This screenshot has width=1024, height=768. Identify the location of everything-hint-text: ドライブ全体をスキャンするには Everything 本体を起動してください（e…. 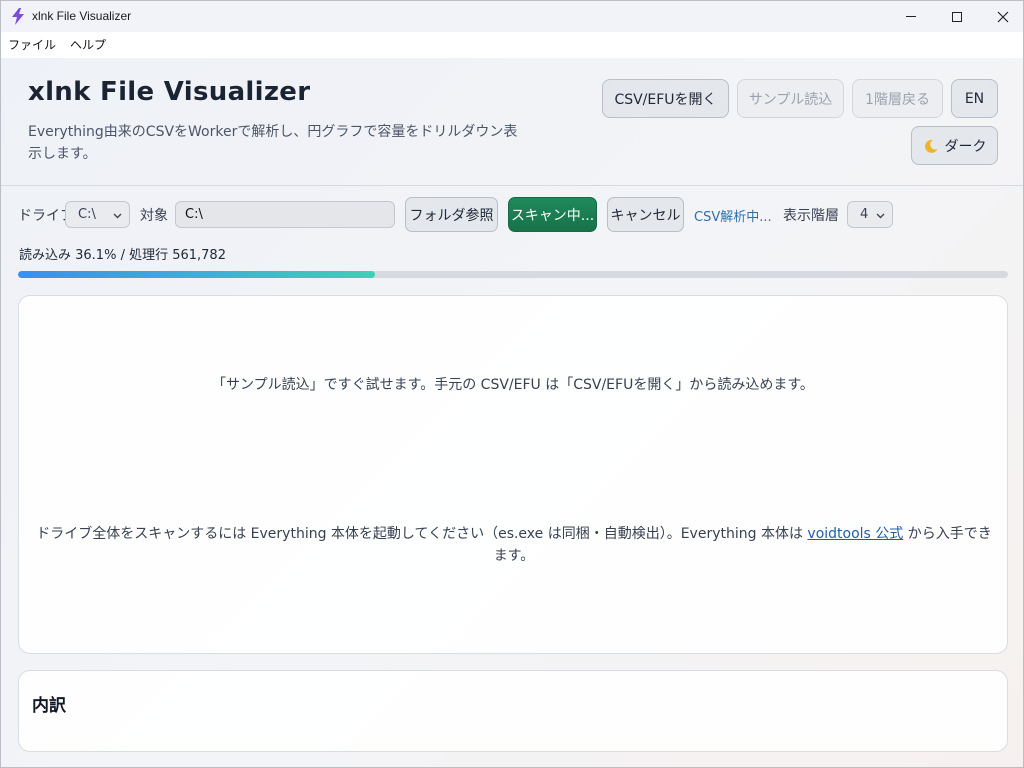
(422, 534).